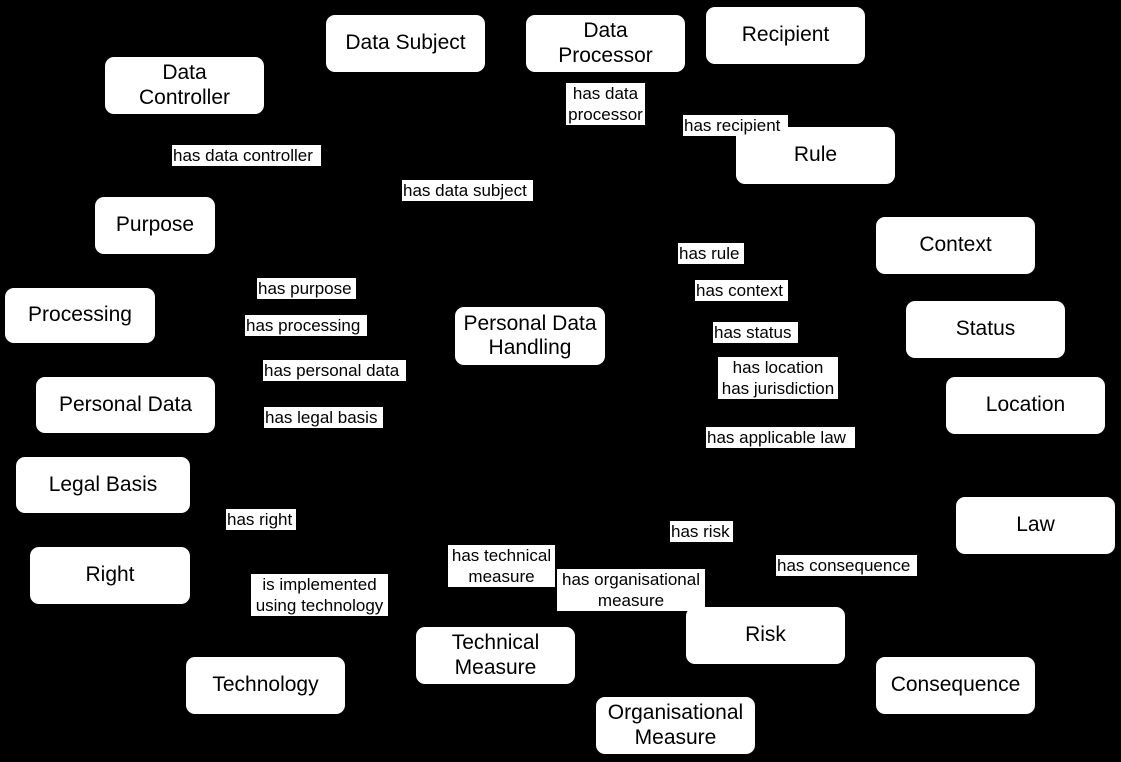  What do you see at coordinates (846, 565) in the screenshot?
I see `edge-label-has-consequence: has consequence` at bounding box center [846, 565].